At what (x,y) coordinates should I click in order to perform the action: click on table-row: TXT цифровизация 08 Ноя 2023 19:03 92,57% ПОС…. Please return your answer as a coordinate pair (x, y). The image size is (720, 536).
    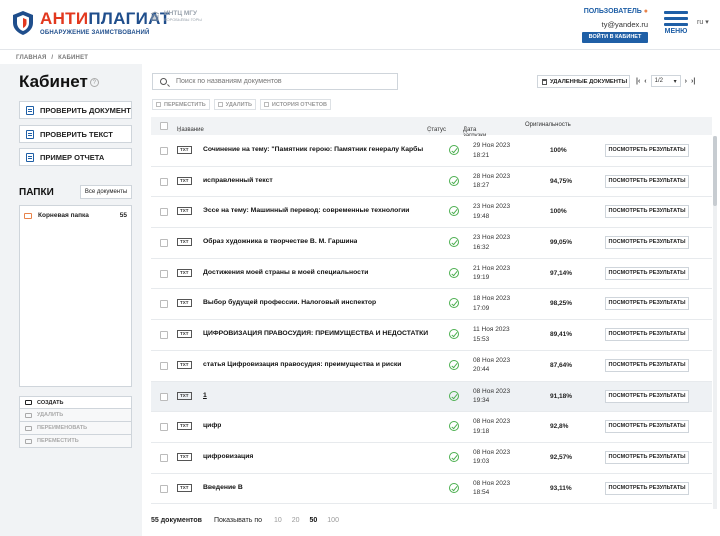
    Looking at the image, I should click on (431, 458).